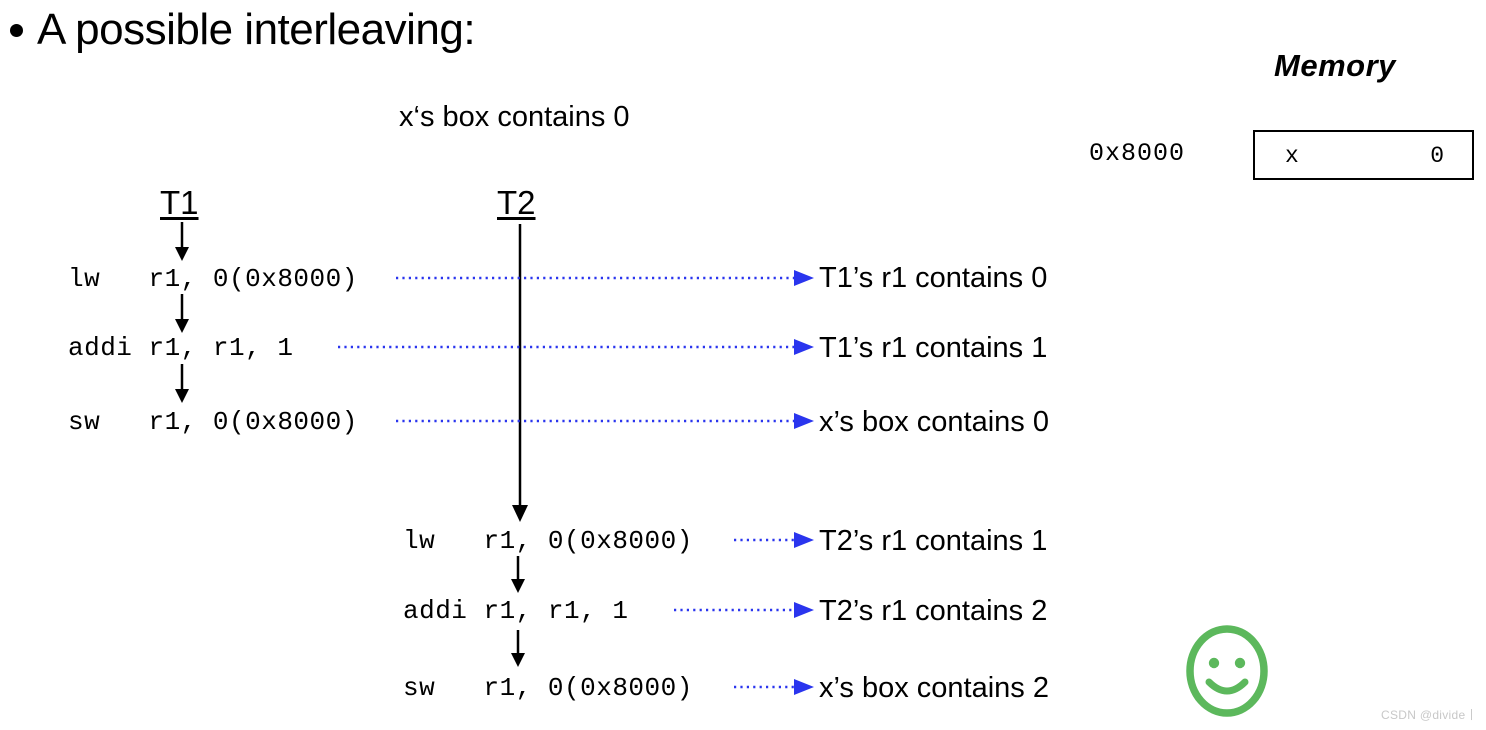  Describe the element at coordinates (934, 688) in the screenshot. I see `annotation-6: x’s box contains 2` at that location.